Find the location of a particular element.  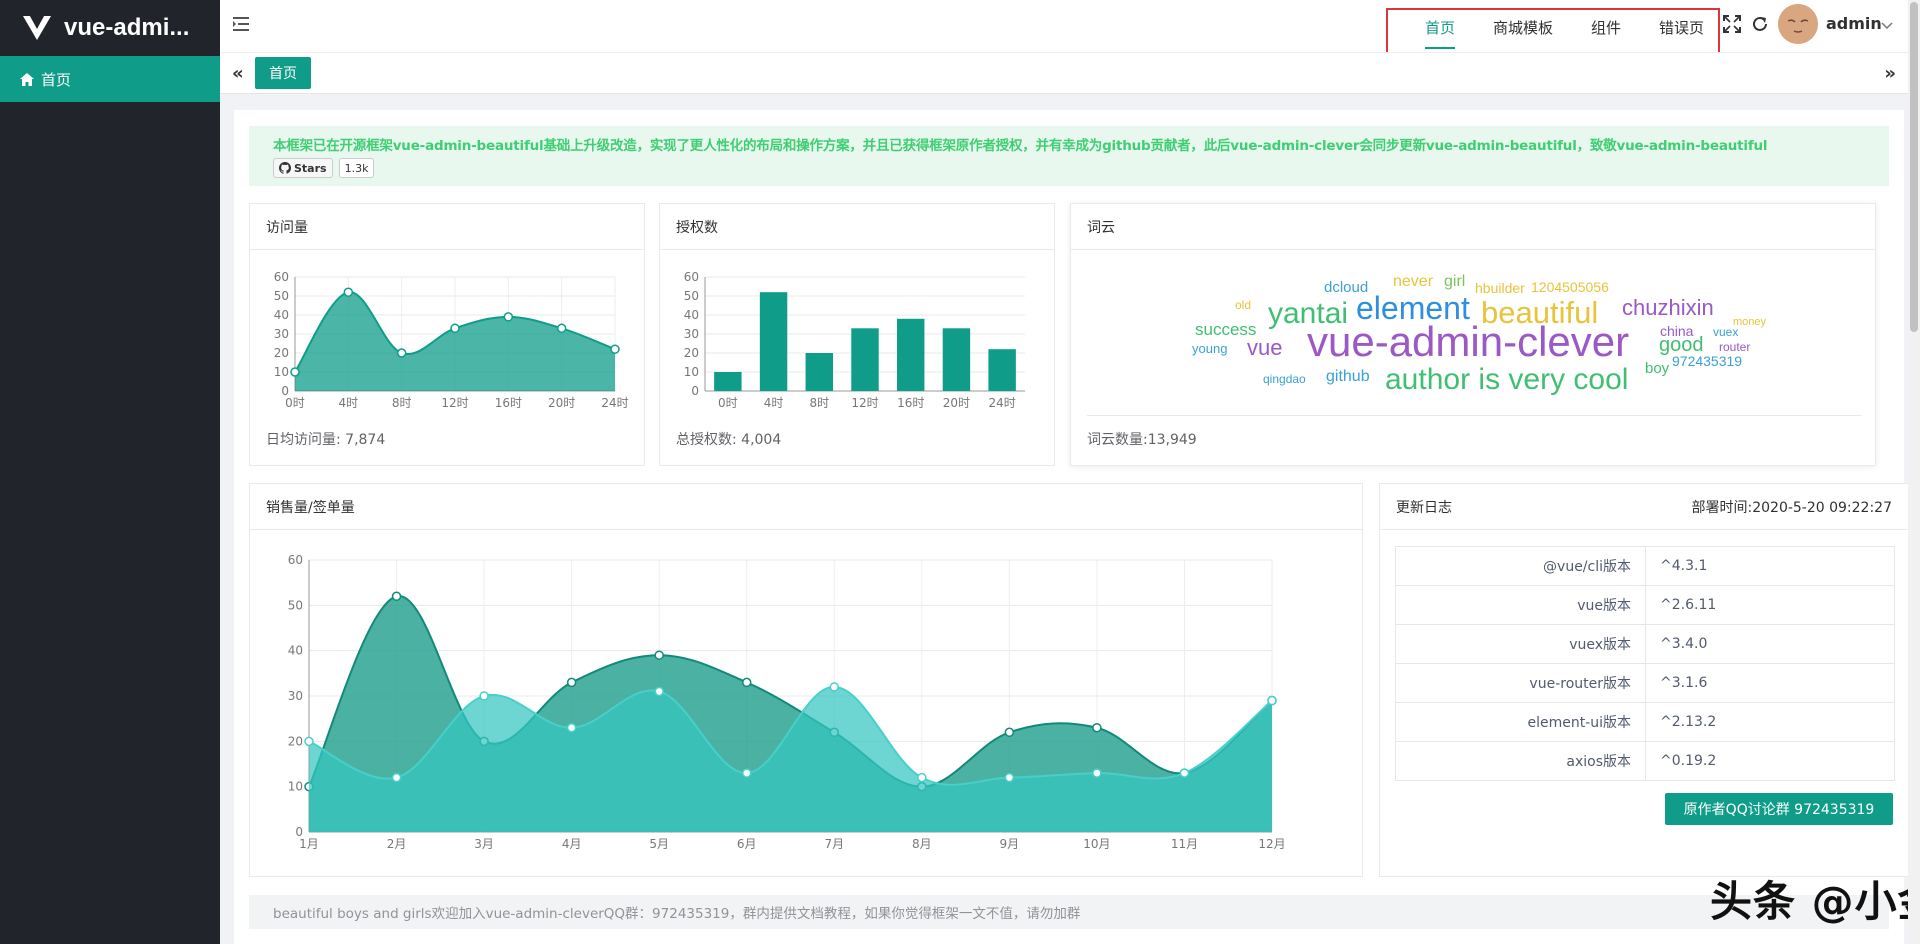

word-cloud-item: vuex is located at coordinates (1726, 332).